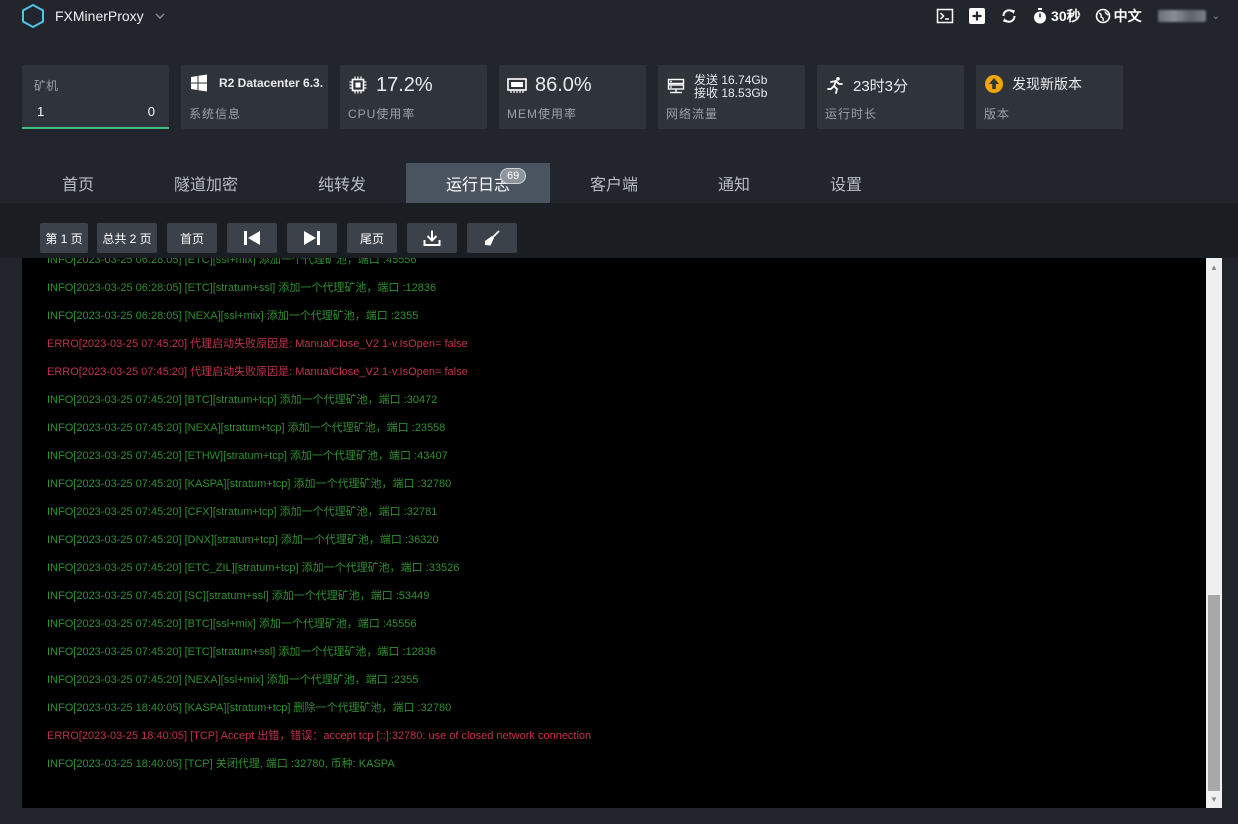 The height and width of the screenshot is (824, 1238). I want to click on scroll-up-arrow-icon: ▲, so click(1214, 267).